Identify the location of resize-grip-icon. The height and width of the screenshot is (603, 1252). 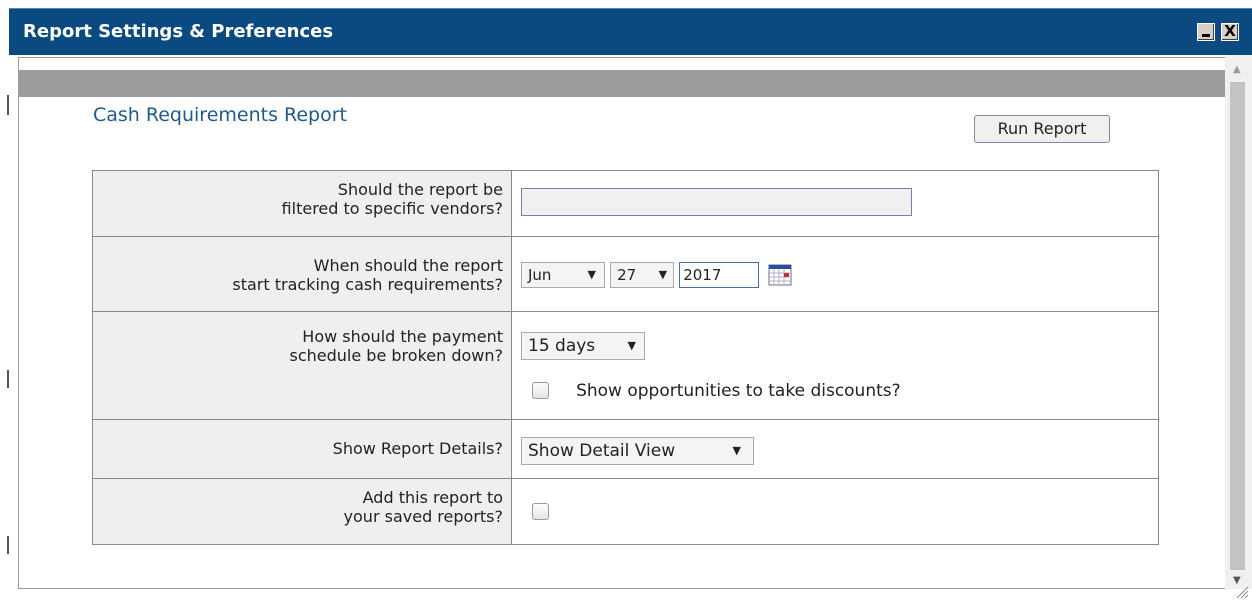
(1242, 591).